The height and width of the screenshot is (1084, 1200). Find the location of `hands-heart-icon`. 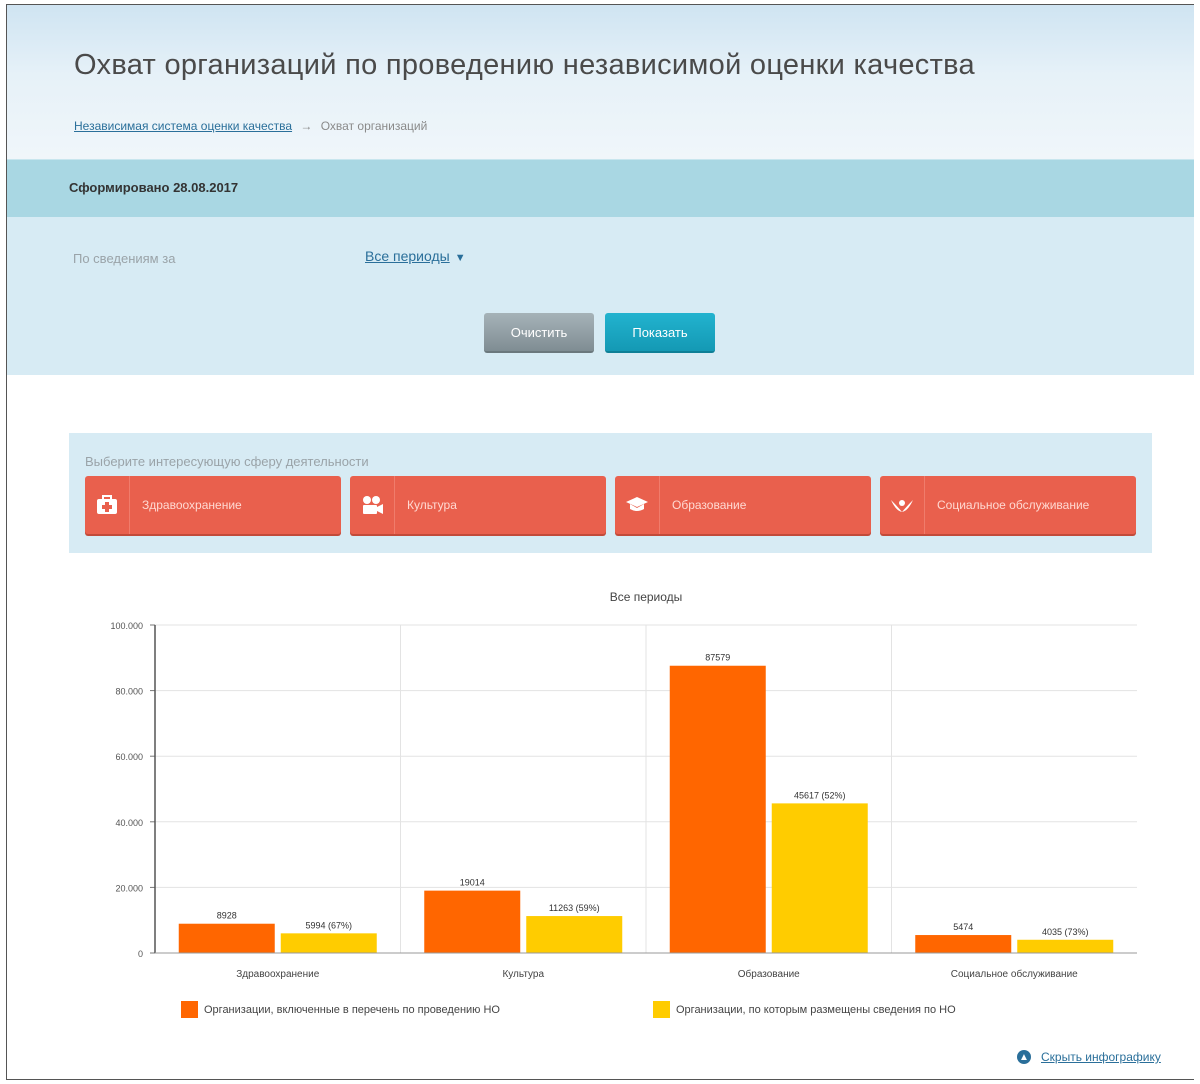

hands-heart-icon is located at coordinates (902, 505).